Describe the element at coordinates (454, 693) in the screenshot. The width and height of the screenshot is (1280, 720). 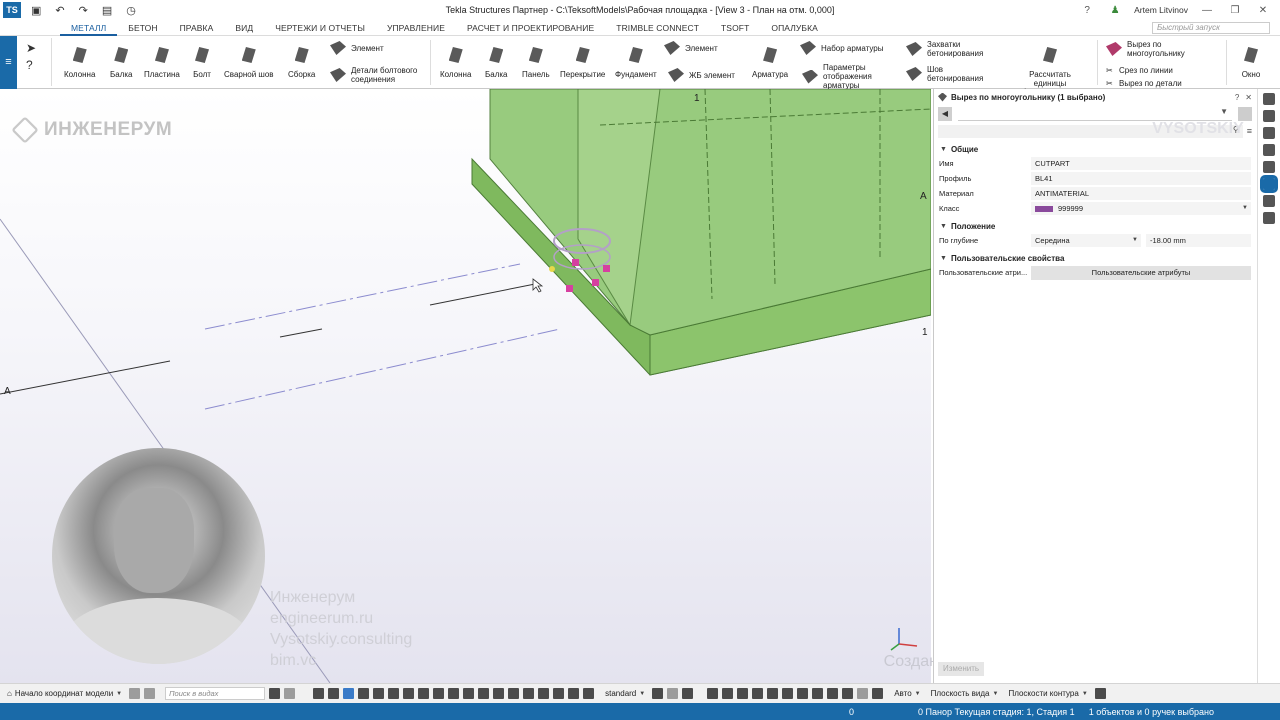
I see `select-bolts-icon` at that location.